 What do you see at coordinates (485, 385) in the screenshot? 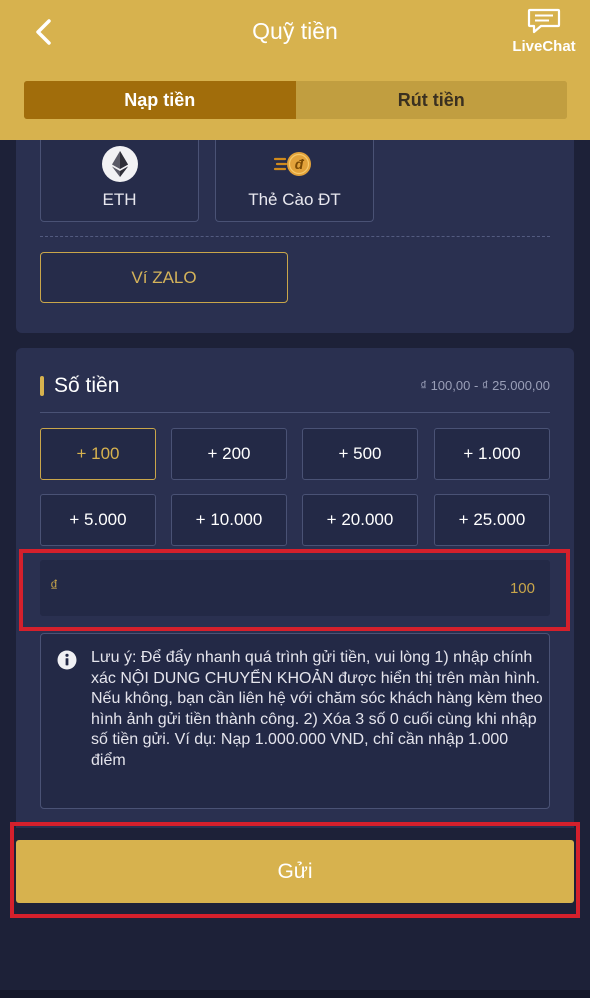
I see `amount-range: ₫ 100,00 - ₫ 25.000,00` at bounding box center [485, 385].